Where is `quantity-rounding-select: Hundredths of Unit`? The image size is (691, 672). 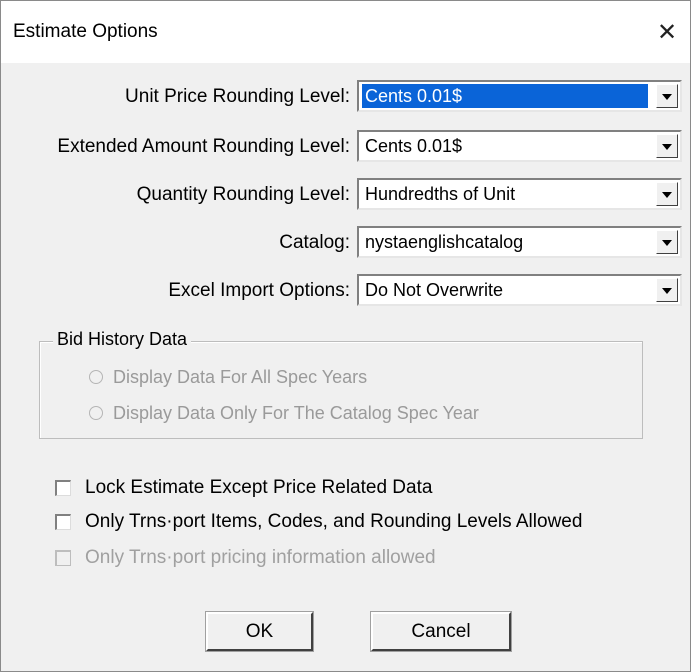
quantity-rounding-select: Hundredths of Unit is located at coordinates (519, 194).